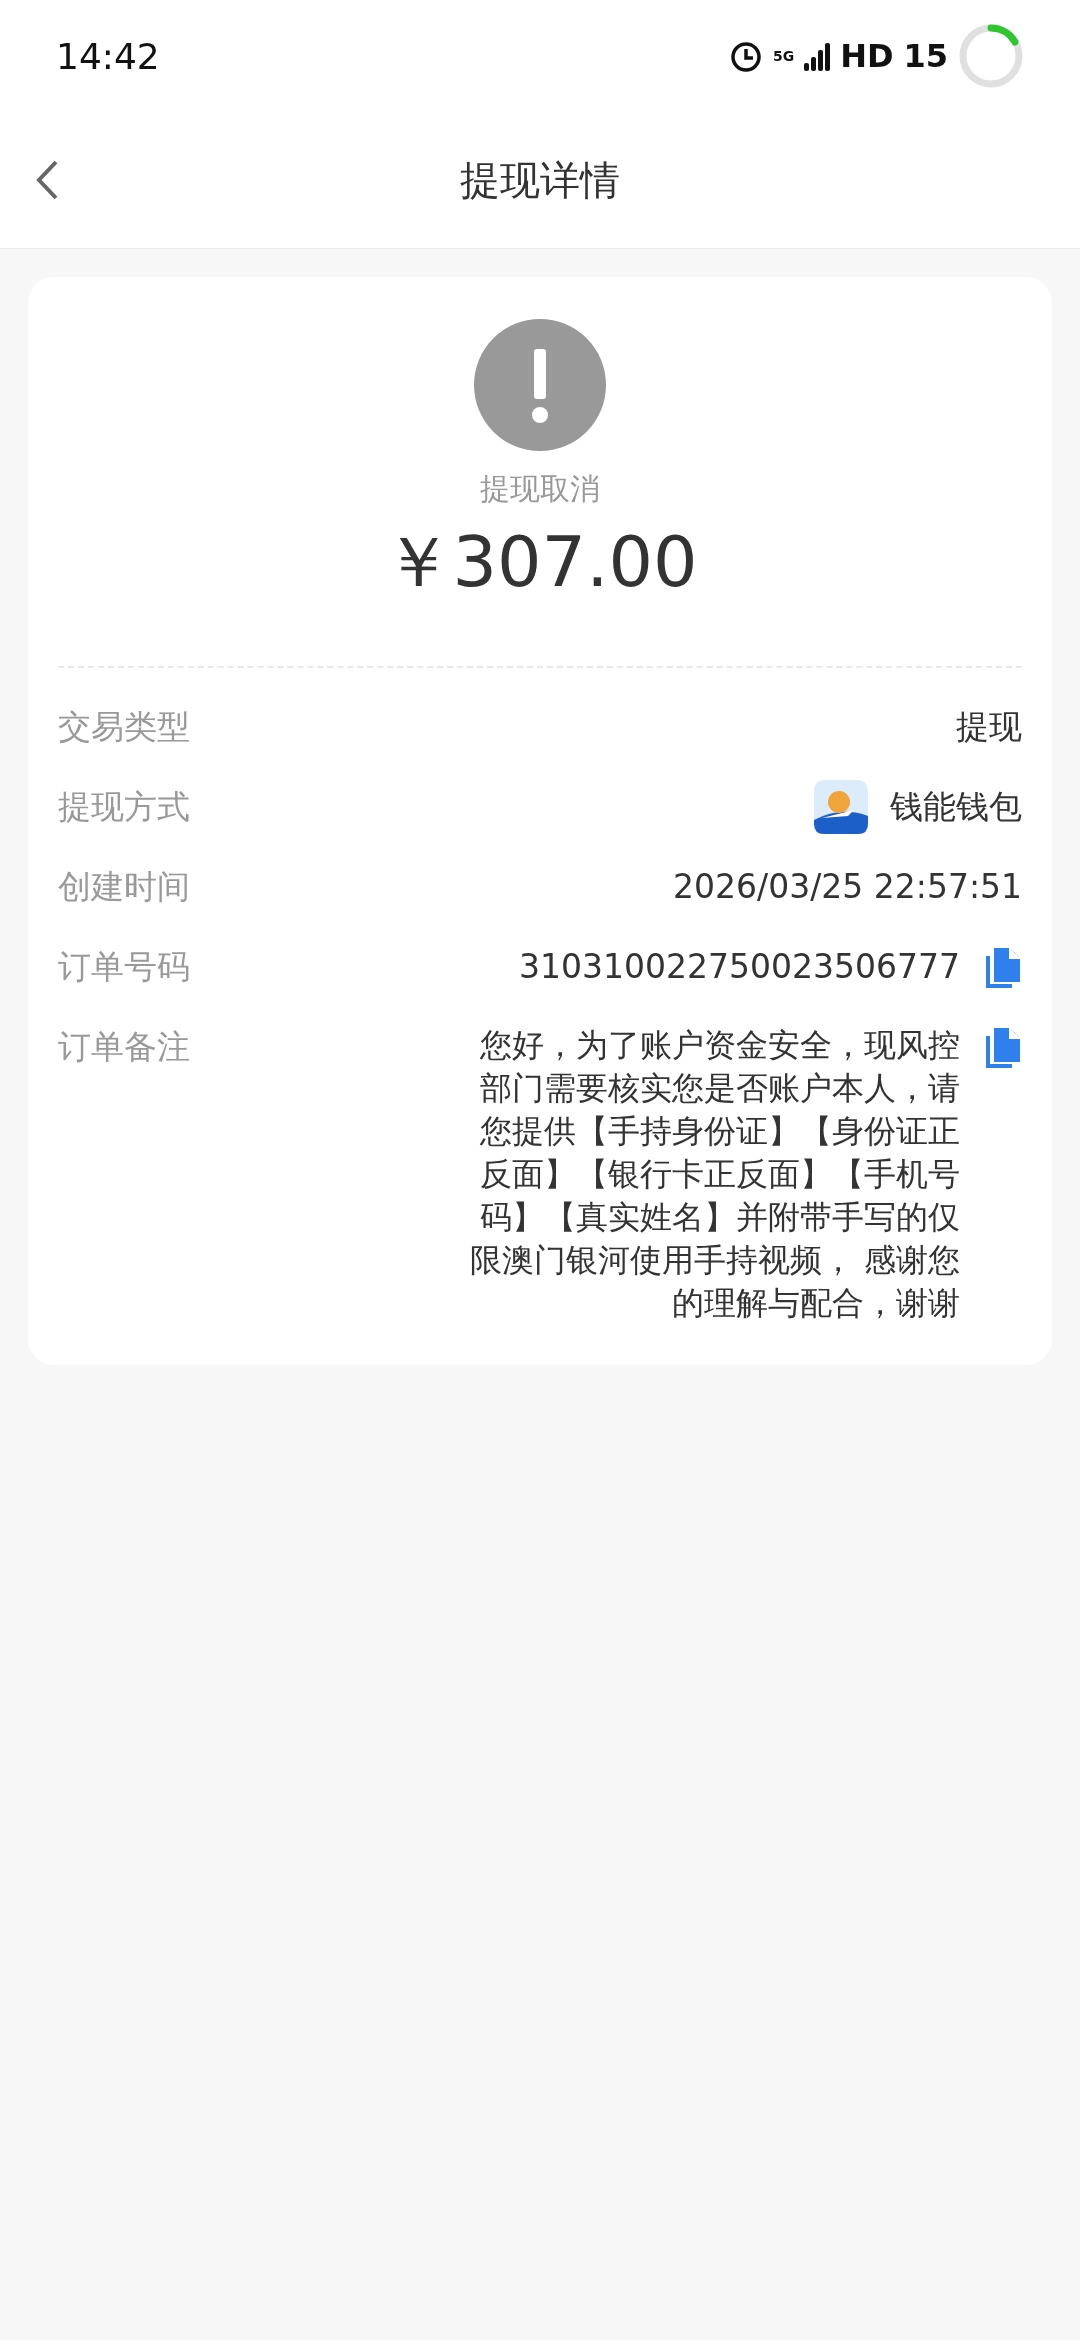 The height and width of the screenshot is (2340, 1080). Describe the element at coordinates (841, 807) in the screenshot. I see `wallet-app-icon` at that location.